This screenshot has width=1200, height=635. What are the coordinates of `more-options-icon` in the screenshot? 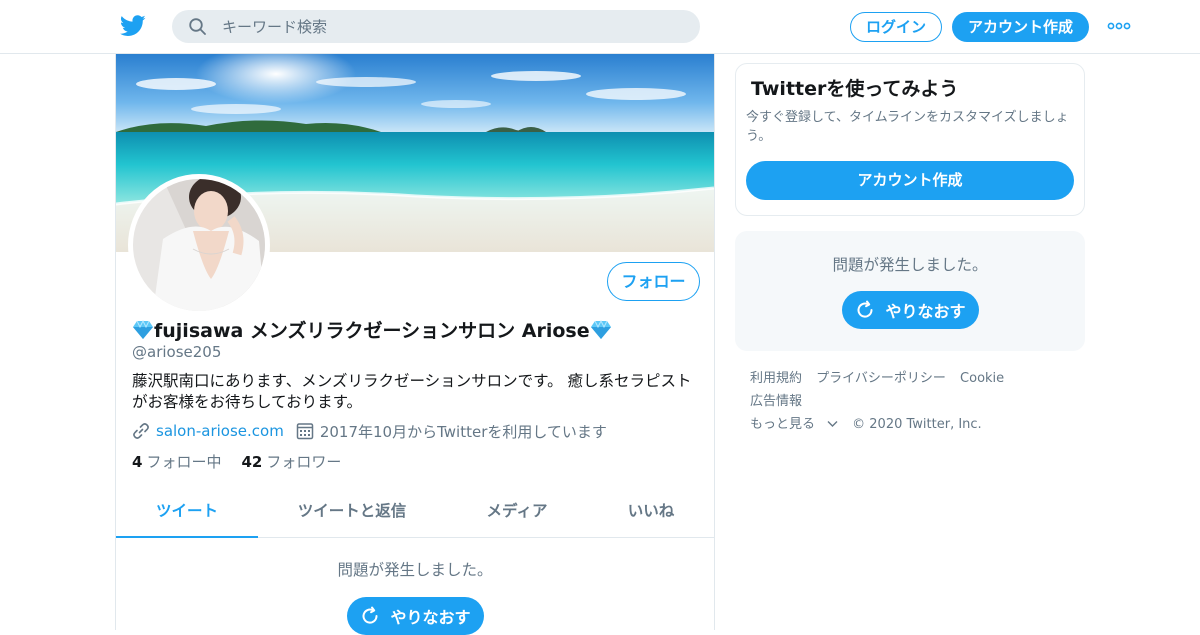 It's located at (1119, 26).